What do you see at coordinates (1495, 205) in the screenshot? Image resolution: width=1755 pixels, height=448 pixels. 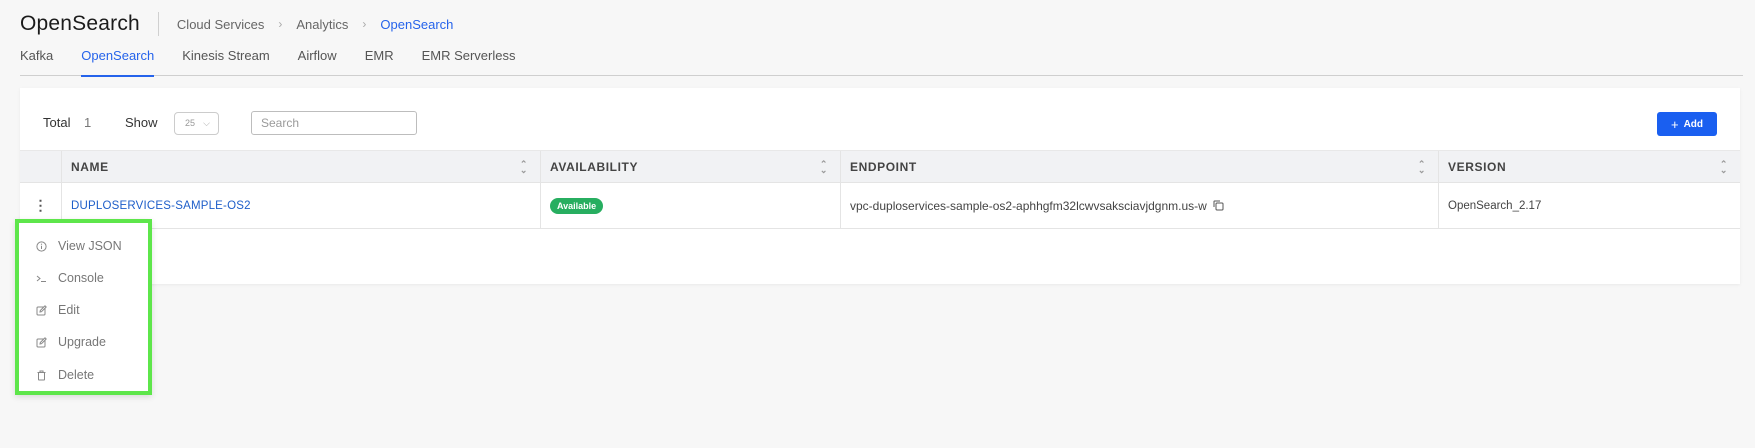 I see `version-text: OpenSearch_2.17` at bounding box center [1495, 205].